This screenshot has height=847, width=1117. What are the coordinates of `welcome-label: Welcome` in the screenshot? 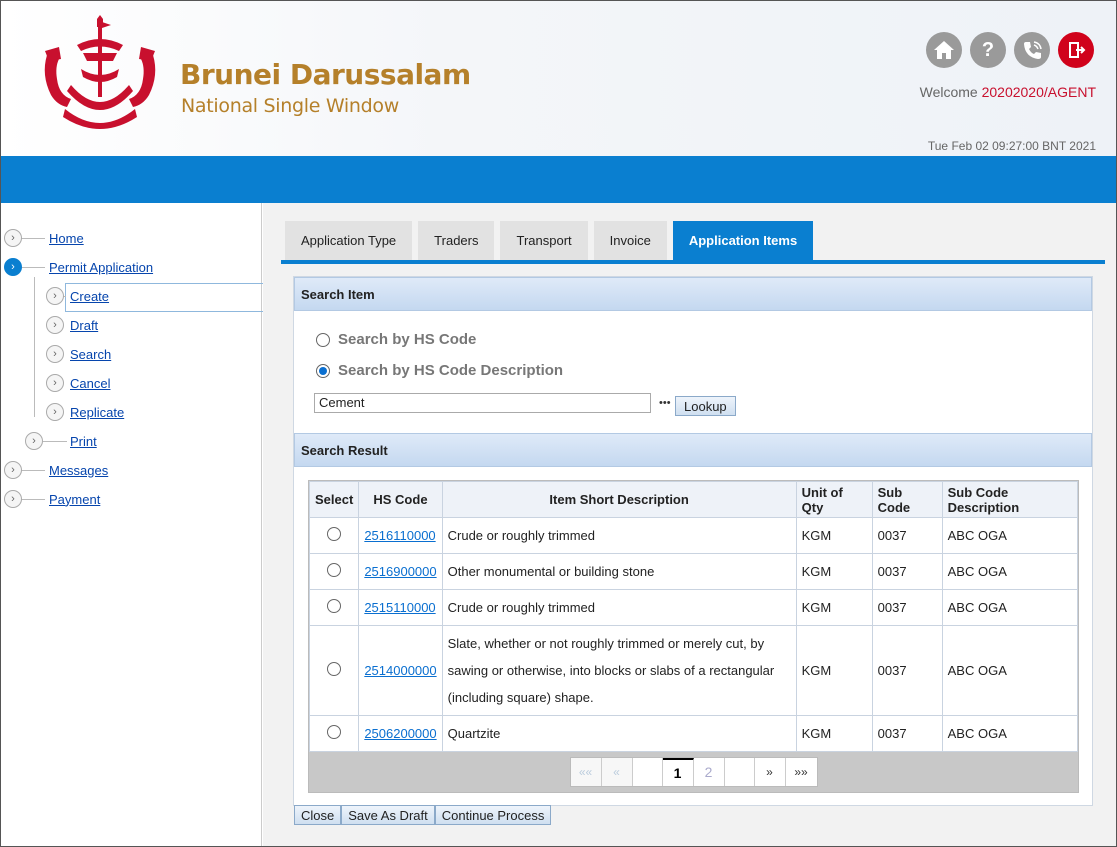 It's located at (948, 92).